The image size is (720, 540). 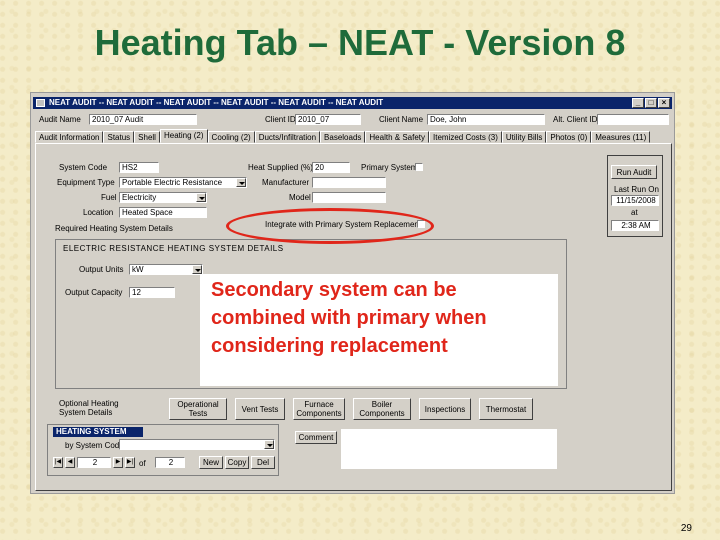 What do you see at coordinates (343, 137) in the screenshot?
I see `tab-baseloads: Baseloads` at bounding box center [343, 137].